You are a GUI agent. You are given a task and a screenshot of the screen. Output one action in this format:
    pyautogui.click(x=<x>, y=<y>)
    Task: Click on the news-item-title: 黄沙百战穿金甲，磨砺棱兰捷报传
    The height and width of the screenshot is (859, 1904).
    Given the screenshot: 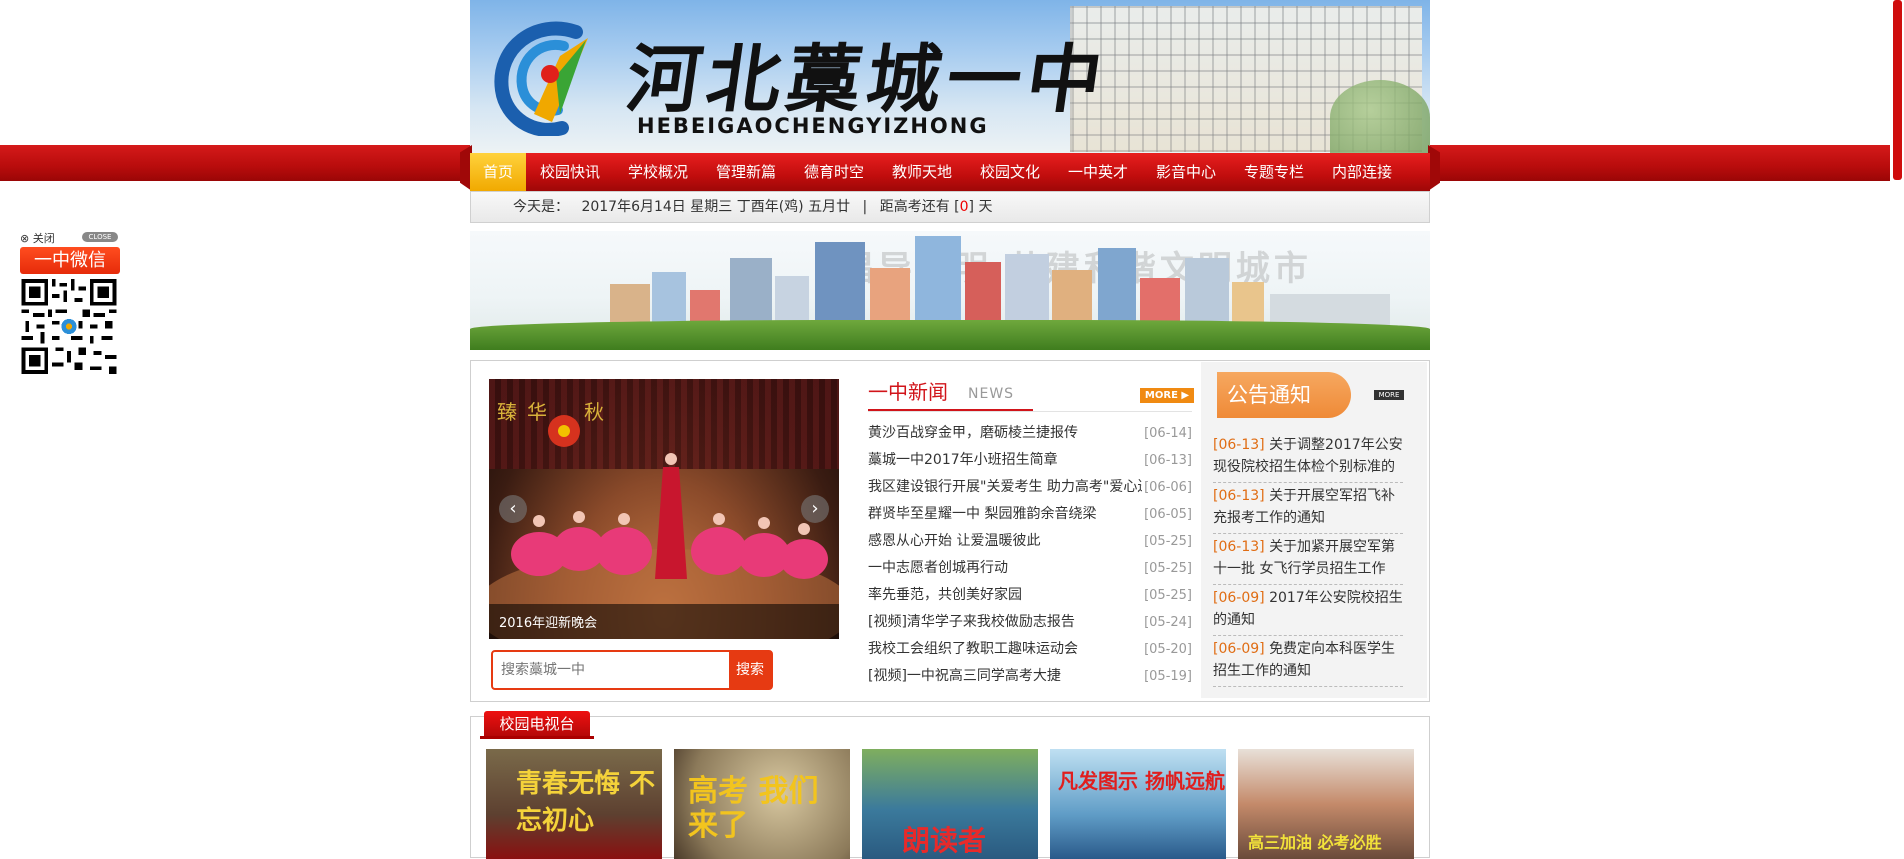 What is the action you would take?
    pyautogui.click(x=973, y=433)
    